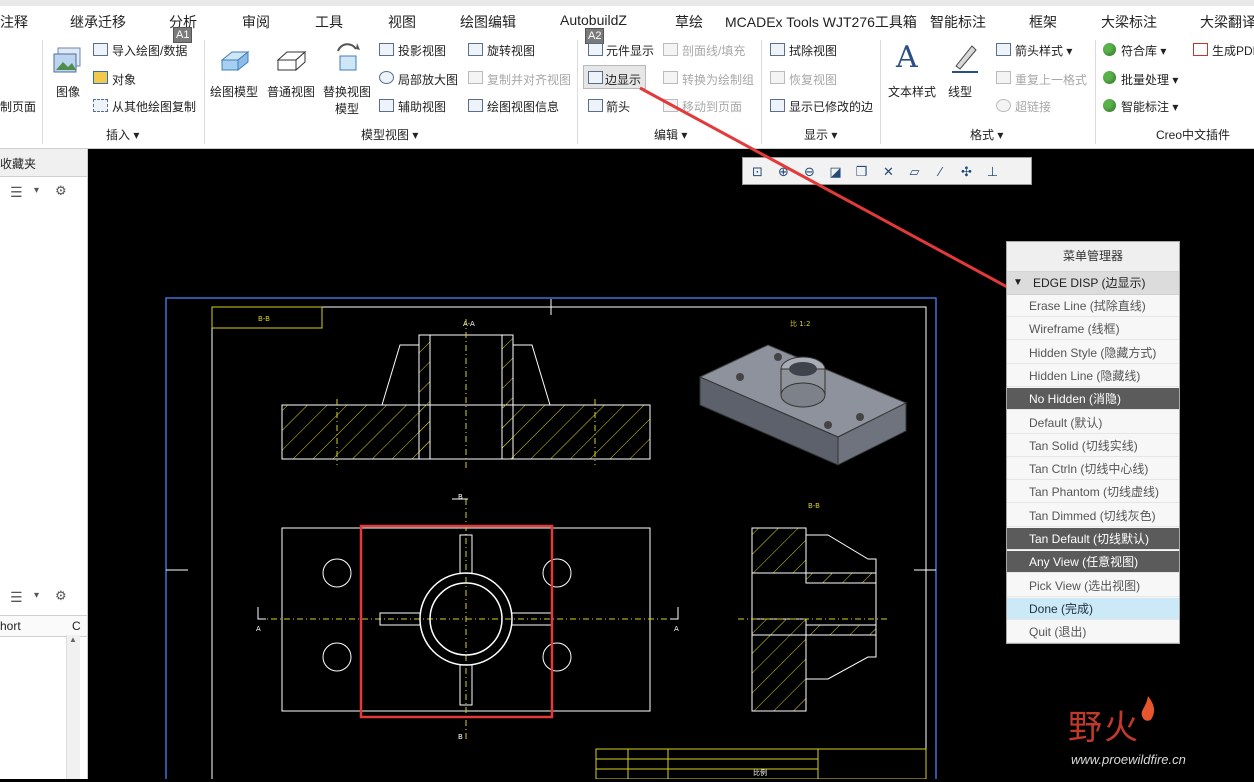 The image size is (1254, 782). What do you see at coordinates (1227, 22) in the screenshot?
I see `menu-beam-translate: 大梁翻译` at bounding box center [1227, 22].